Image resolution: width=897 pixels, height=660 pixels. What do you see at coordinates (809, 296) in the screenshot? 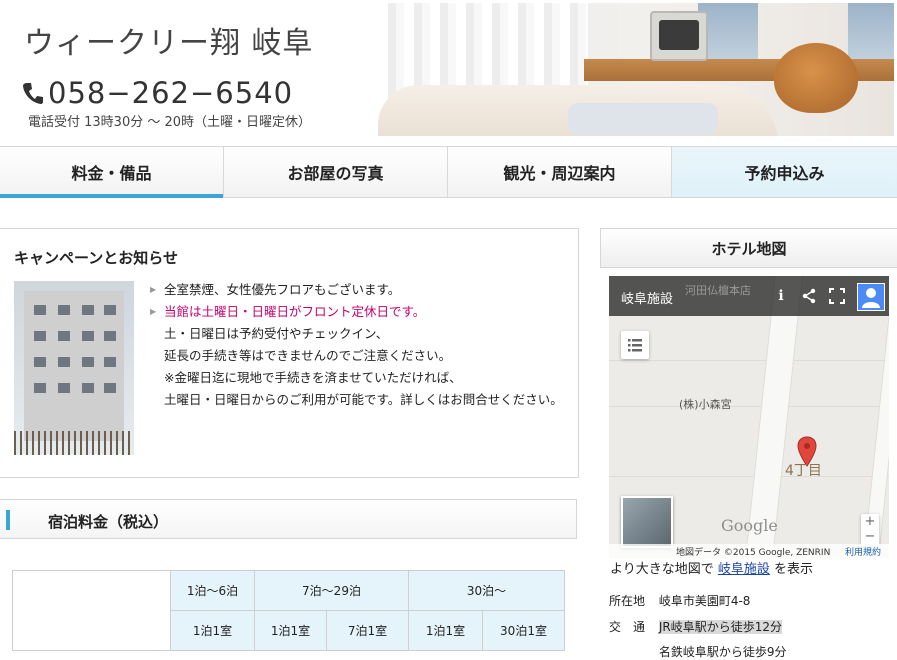
I see `share-icon` at bounding box center [809, 296].